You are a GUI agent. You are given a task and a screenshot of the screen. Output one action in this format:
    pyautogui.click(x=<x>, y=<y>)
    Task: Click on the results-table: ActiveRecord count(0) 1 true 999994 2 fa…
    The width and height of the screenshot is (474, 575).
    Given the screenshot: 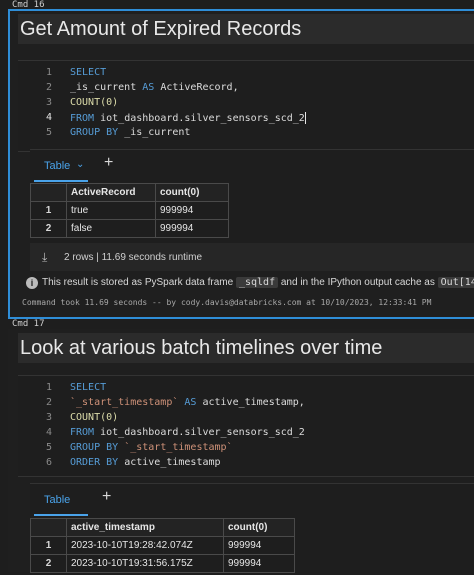 What is the action you would take?
    pyautogui.click(x=129, y=210)
    